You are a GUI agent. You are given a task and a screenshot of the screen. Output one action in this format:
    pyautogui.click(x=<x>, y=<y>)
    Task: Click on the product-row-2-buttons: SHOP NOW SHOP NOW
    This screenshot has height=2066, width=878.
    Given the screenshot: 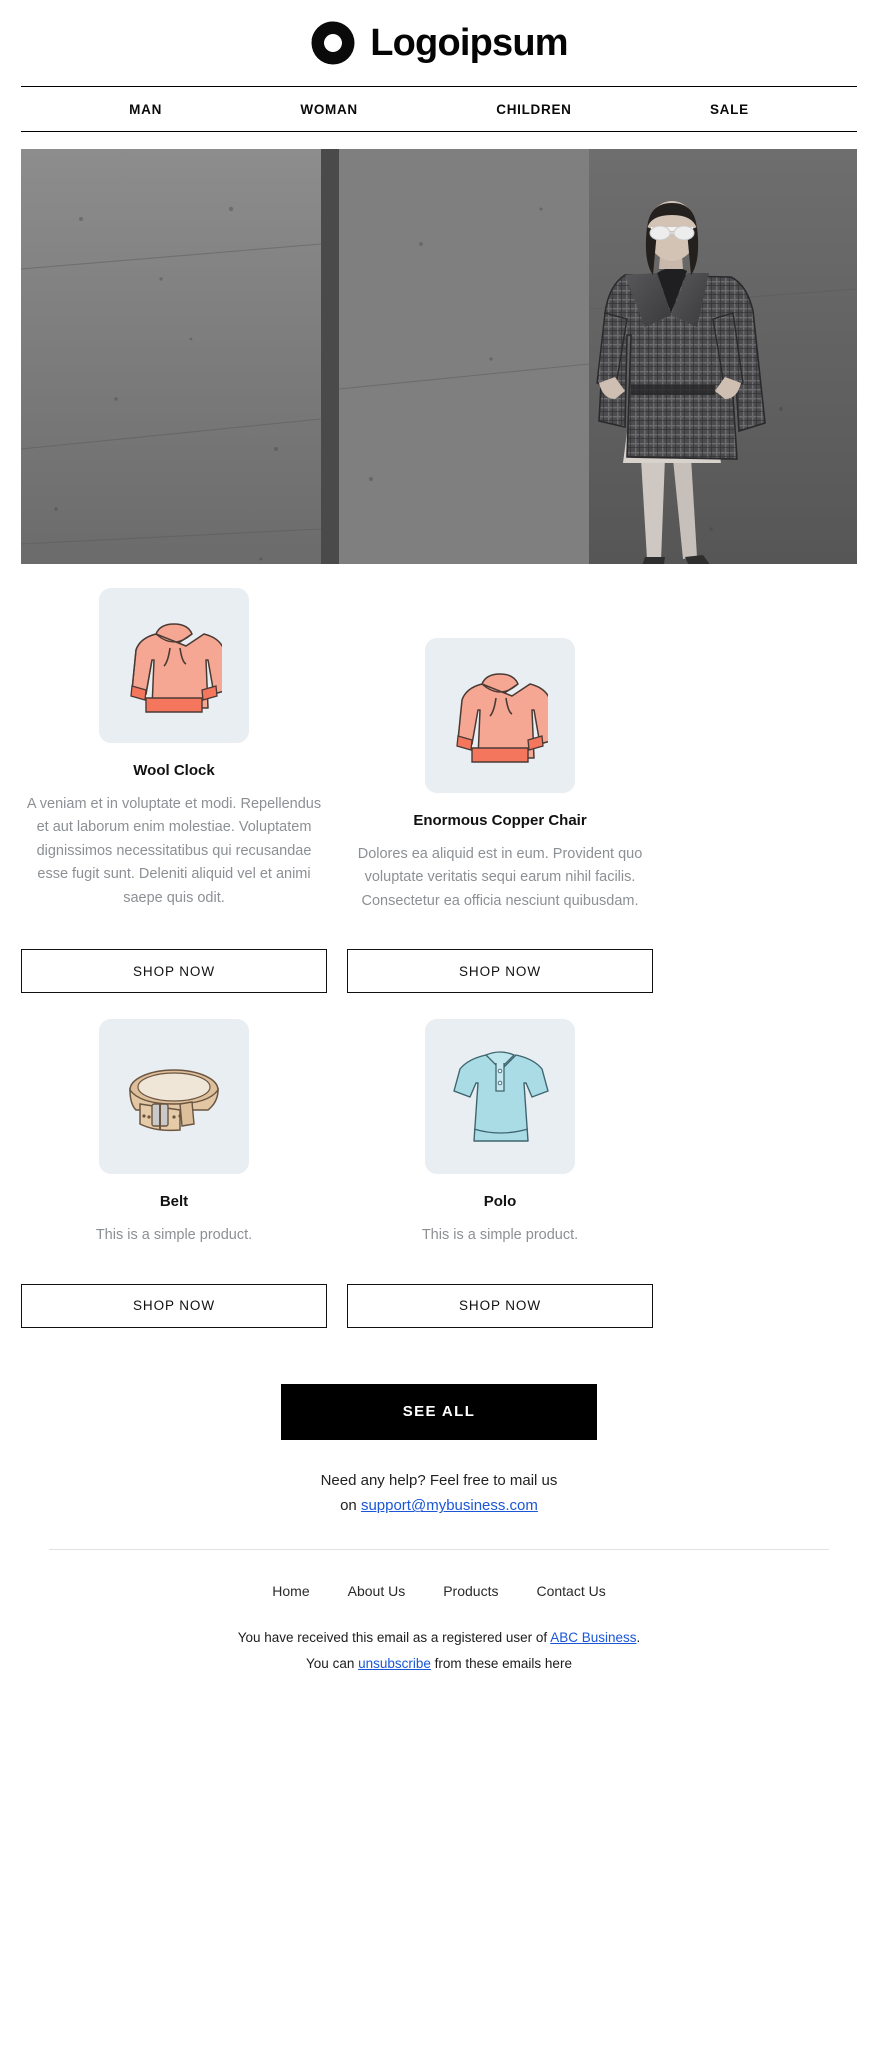 What is the action you would take?
    pyautogui.click(x=439, y=1297)
    